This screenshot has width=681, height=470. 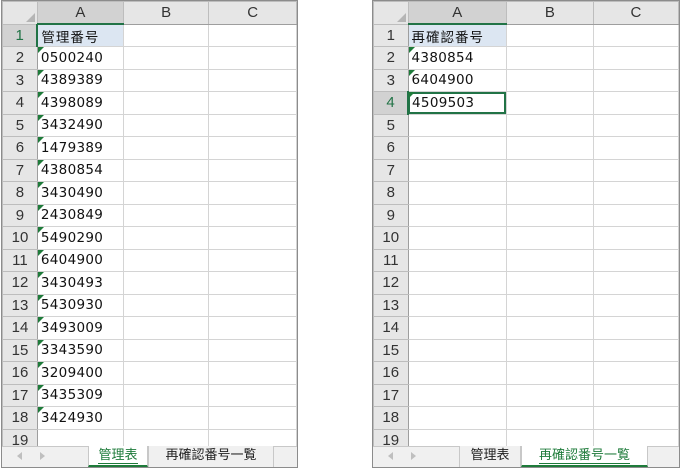 I want to click on cell-a2: 0500240, so click(x=80, y=58).